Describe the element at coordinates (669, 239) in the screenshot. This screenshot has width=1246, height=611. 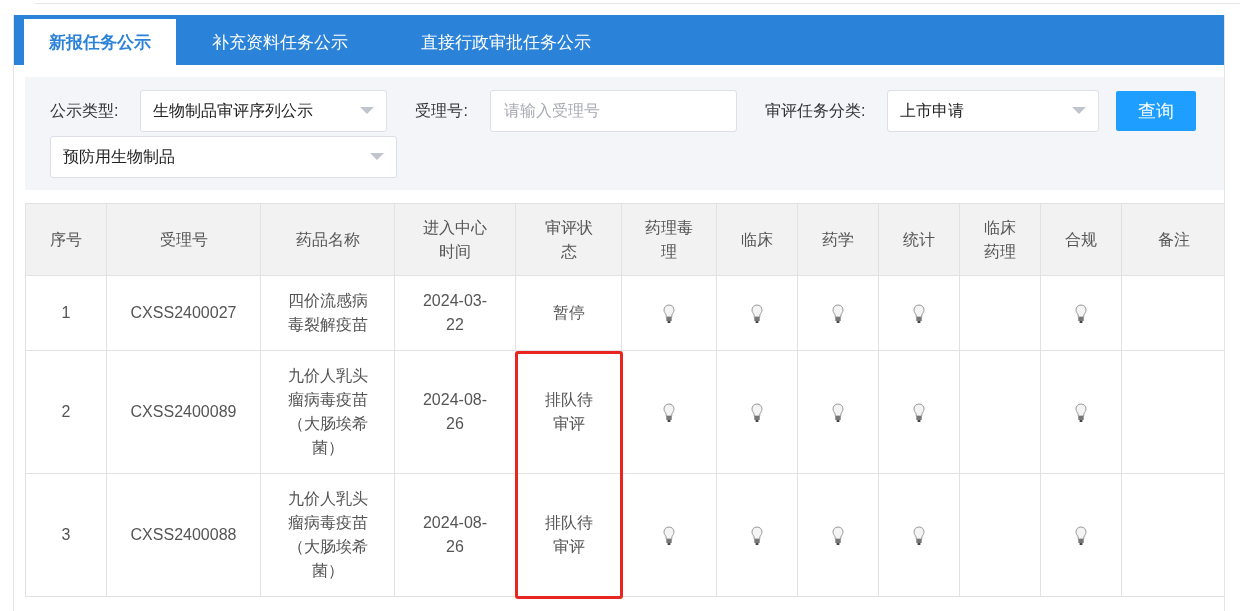
I see `column-header: 药理毒理` at that location.